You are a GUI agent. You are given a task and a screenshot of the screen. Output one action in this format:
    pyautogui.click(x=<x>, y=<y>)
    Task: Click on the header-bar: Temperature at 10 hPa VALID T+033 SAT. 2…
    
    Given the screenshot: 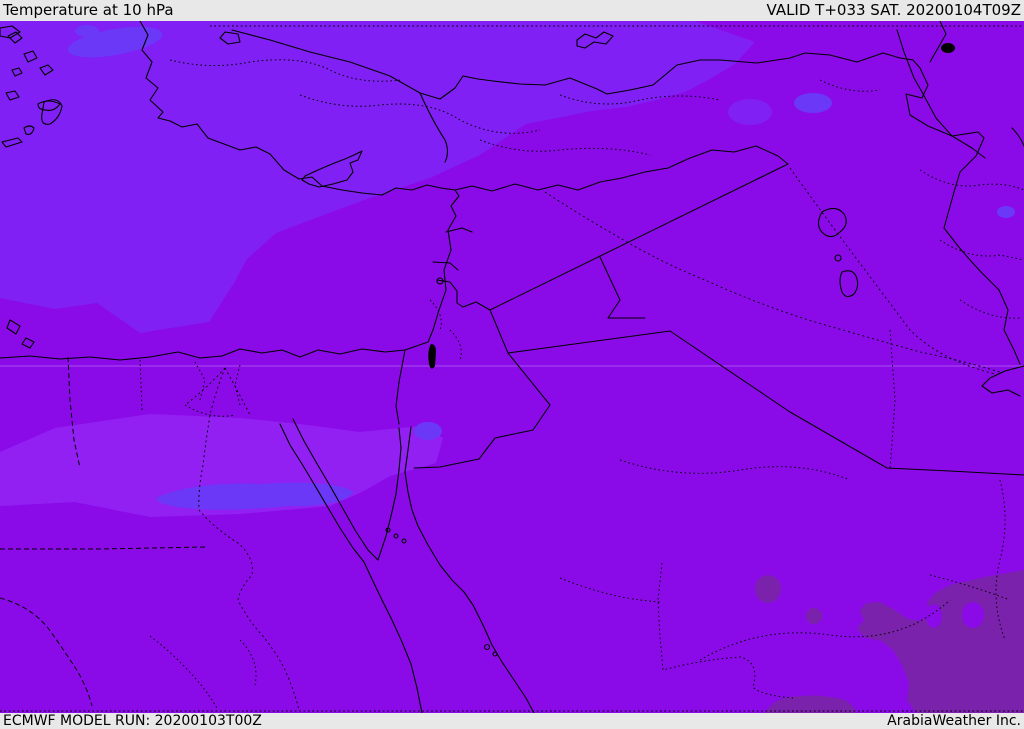 What is the action you would take?
    pyautogui.click(x=512, y=10)
    